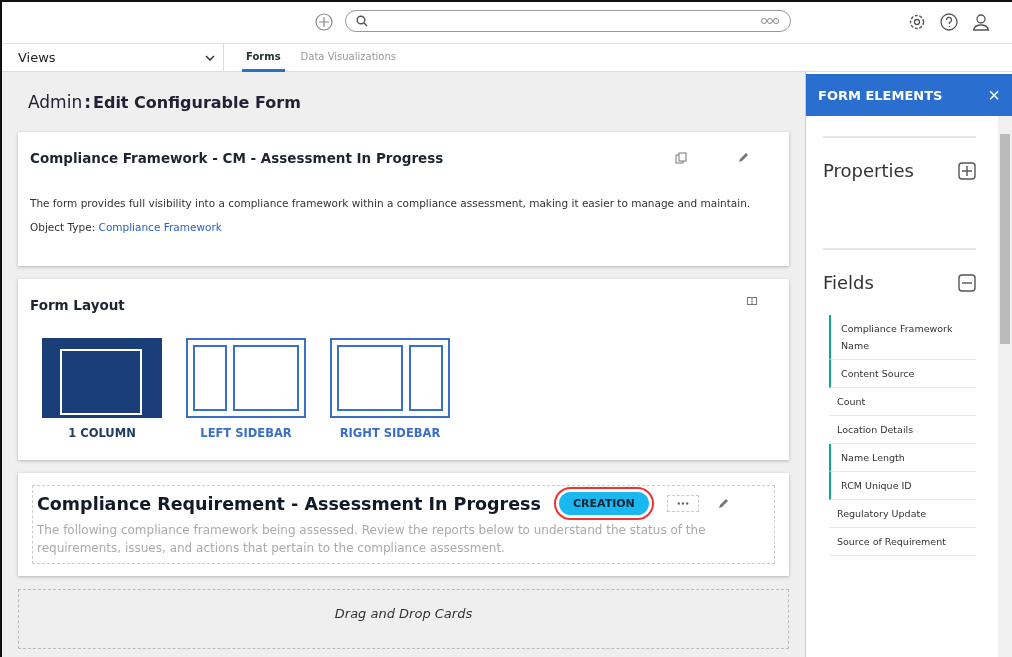 The image size is (1012, 657). Describe the element at coordinates (63, 227) in the screenshot. I see `object-type-label: Object Type:` at that location.